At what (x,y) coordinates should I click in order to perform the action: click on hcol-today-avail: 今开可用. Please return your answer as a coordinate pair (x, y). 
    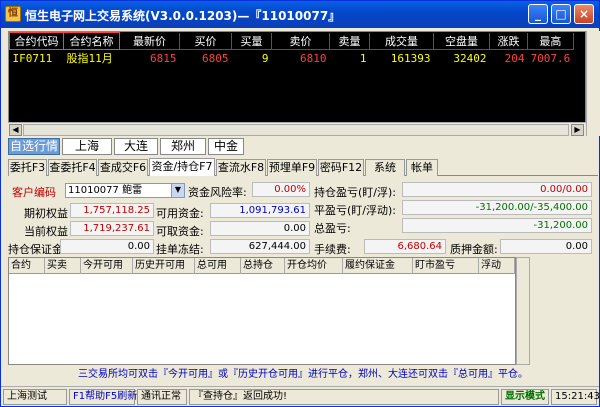
    Looking at the image, I should click on (107, 266).